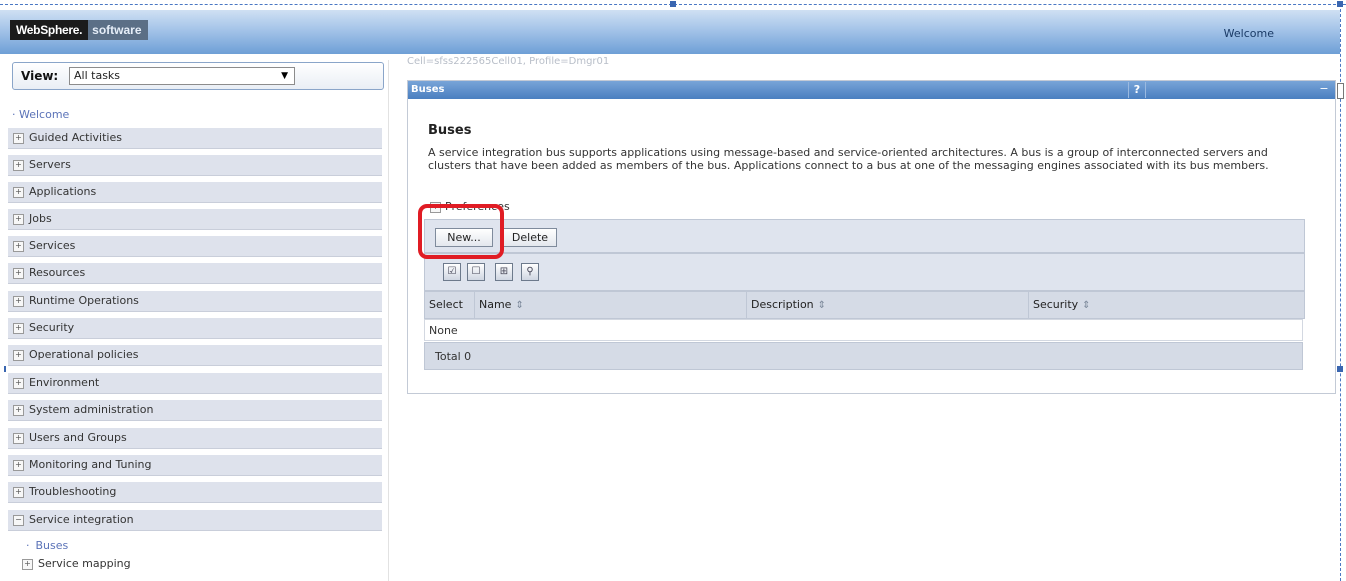 The height and width of the screenshot is (581, 1346). I want to click on nav-item-label: Guided Activities, so click(75, 137).